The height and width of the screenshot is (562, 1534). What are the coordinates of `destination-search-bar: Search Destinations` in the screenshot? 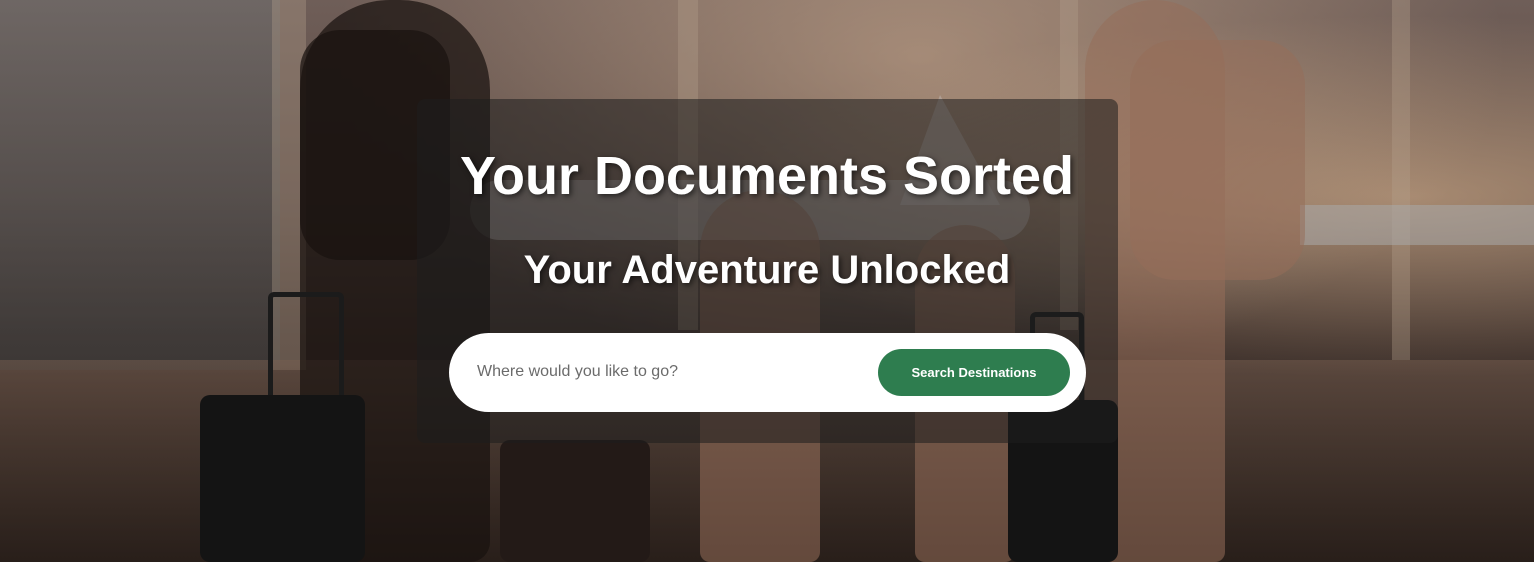 It's located at (767, 372).